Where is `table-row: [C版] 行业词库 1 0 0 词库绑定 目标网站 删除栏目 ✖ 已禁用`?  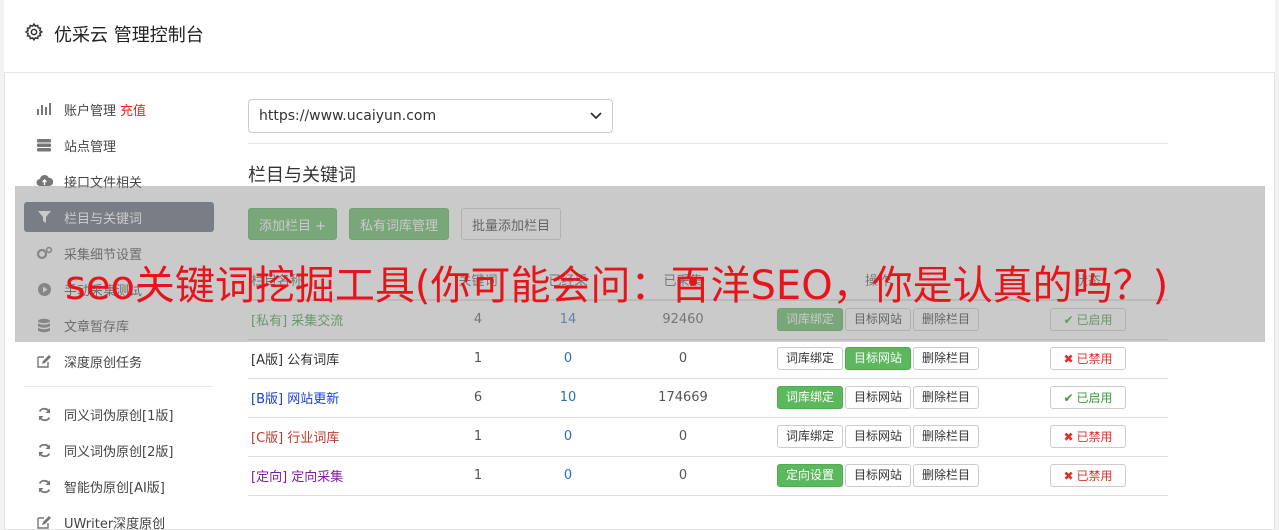 table-row: [C版] 行业词库 1 0 0 词库绑定 目标网站 删除栏目 ✖ 已禁用 is located at coordinates (708, 437).